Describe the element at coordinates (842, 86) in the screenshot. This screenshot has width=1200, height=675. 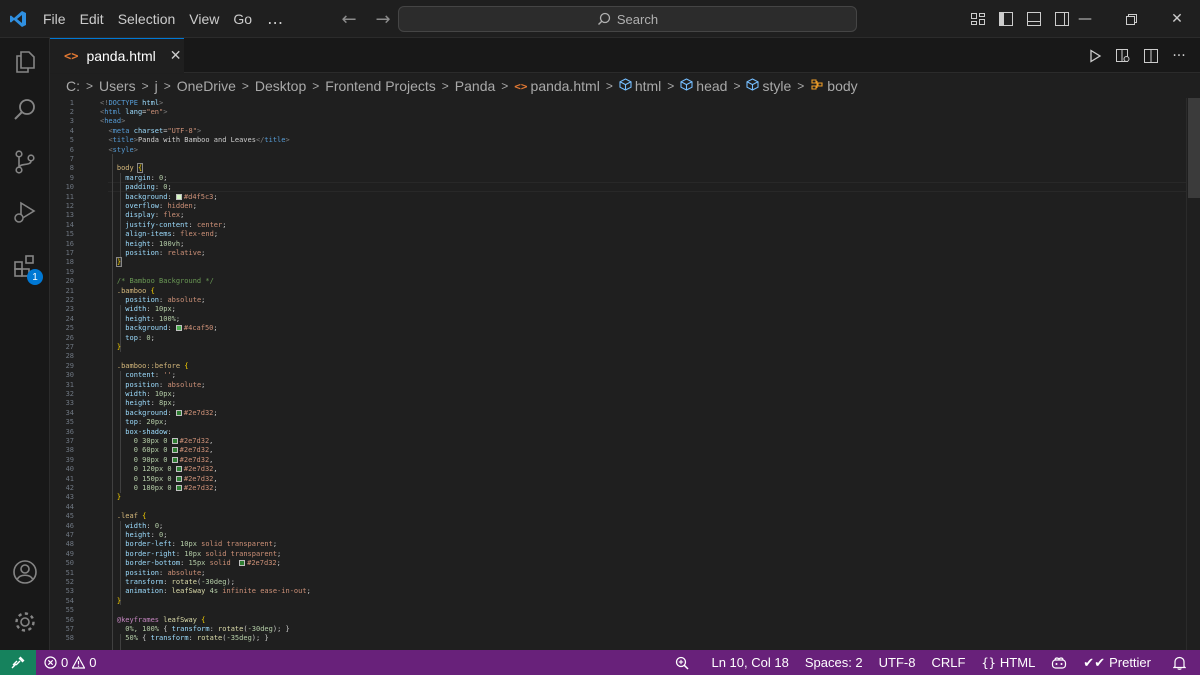
I see `breadcrumb-item: body` at that location.